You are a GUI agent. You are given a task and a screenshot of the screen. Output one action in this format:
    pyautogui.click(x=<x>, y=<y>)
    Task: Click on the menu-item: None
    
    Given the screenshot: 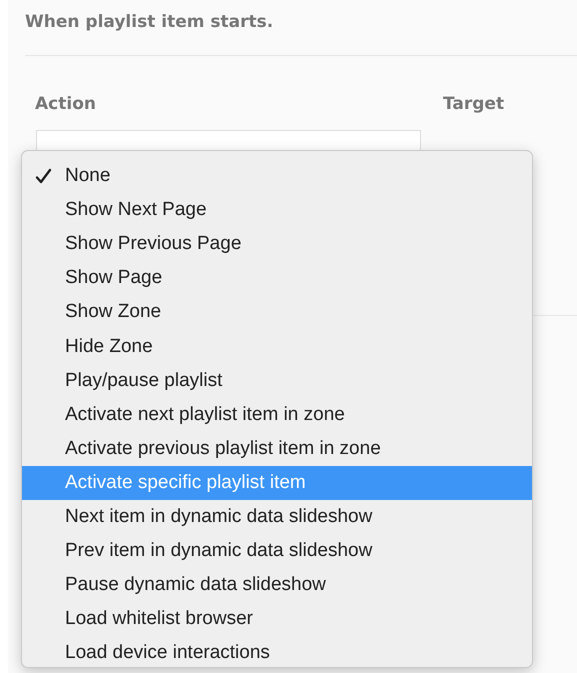 What is the action you would take?
    pyautogui.click(x=277, y=176)
    